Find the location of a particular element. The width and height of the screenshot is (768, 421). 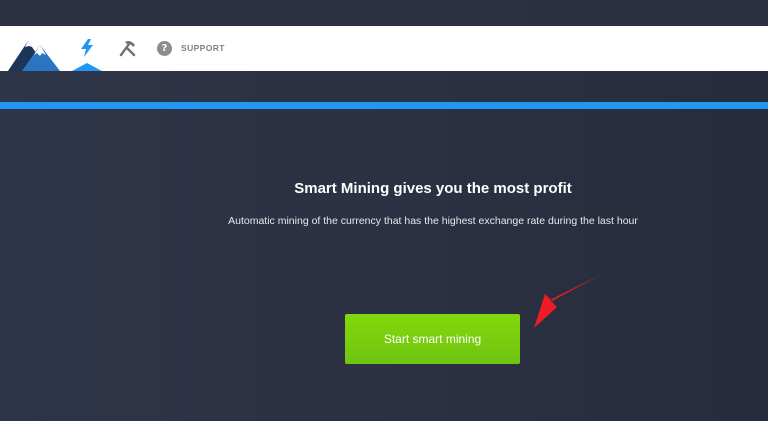

page-title: Smart Mining gives you the most profit is located at coordinates (433, 188).